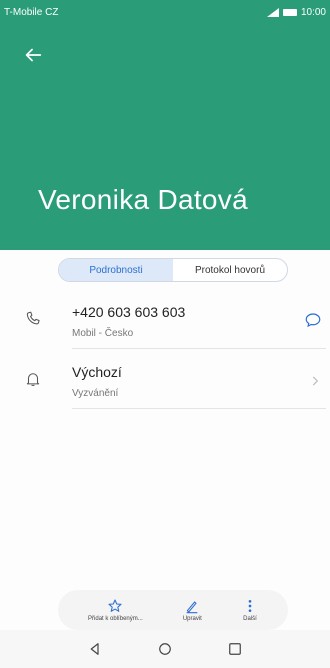 This screenshot has width=330, height=668. I want to click on phone-number-row: +420 603 603 603 Mobil - Česko, so click(165, 322).